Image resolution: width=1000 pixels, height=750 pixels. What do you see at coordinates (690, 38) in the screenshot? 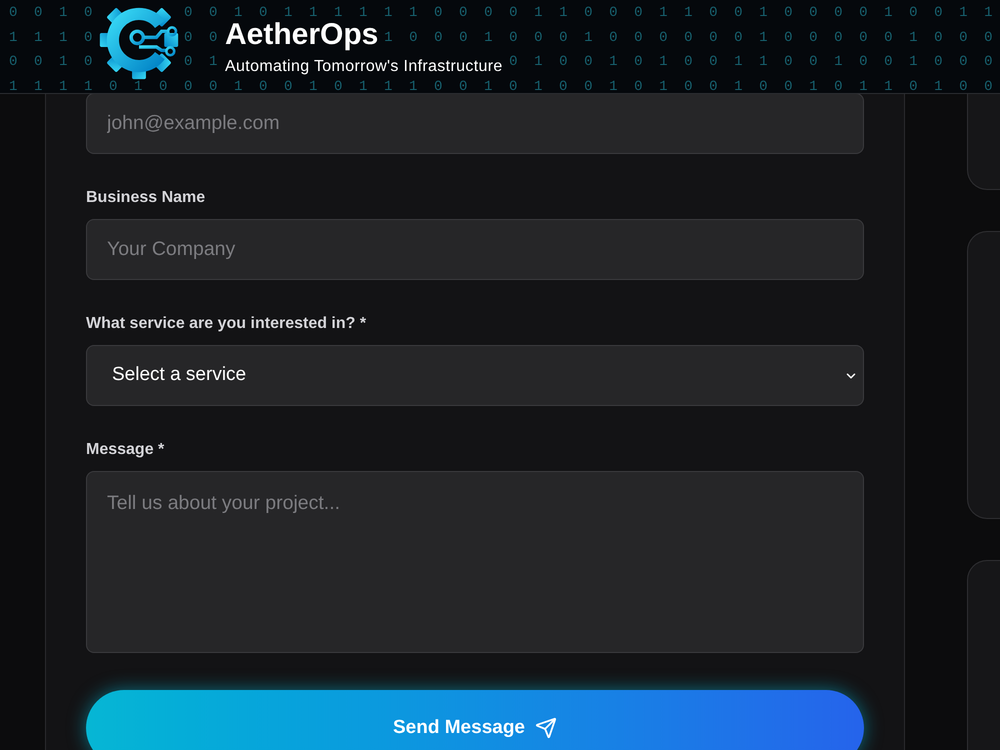
I see `binary-digits-text: 1 0 0 0 1 0 0 0 1 0 0 0 0 0 0 1 0 0 0 0 0 1 0 0 0` at bounding box center [690, 38].